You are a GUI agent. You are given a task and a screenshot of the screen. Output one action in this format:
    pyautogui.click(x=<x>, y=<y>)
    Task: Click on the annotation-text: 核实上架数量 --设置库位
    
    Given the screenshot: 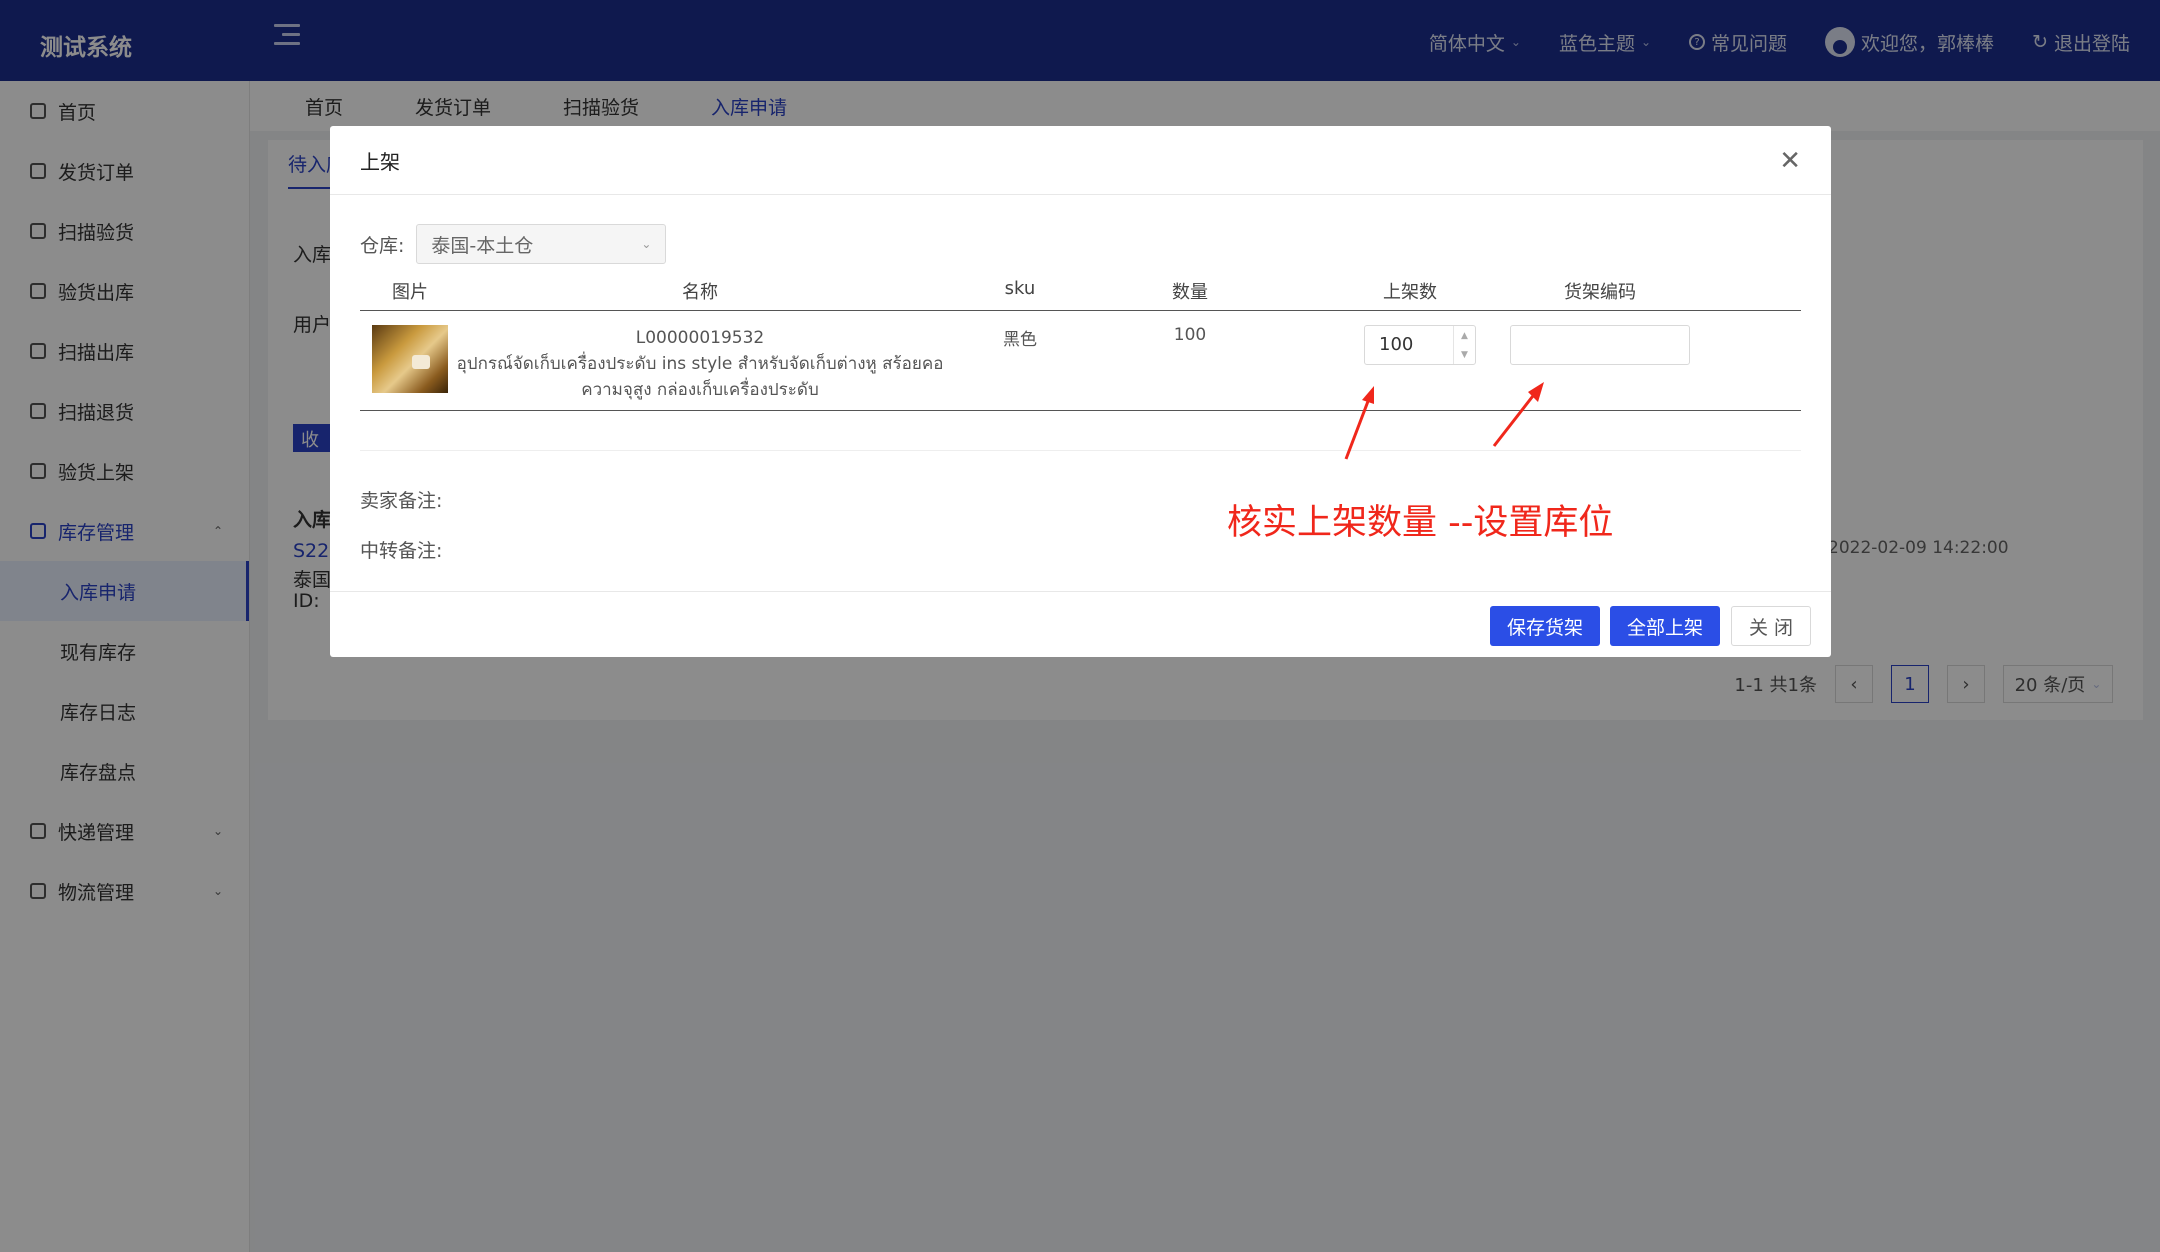 What is the action you would take?
    pyautogui.click(x=1420, y=523)
    